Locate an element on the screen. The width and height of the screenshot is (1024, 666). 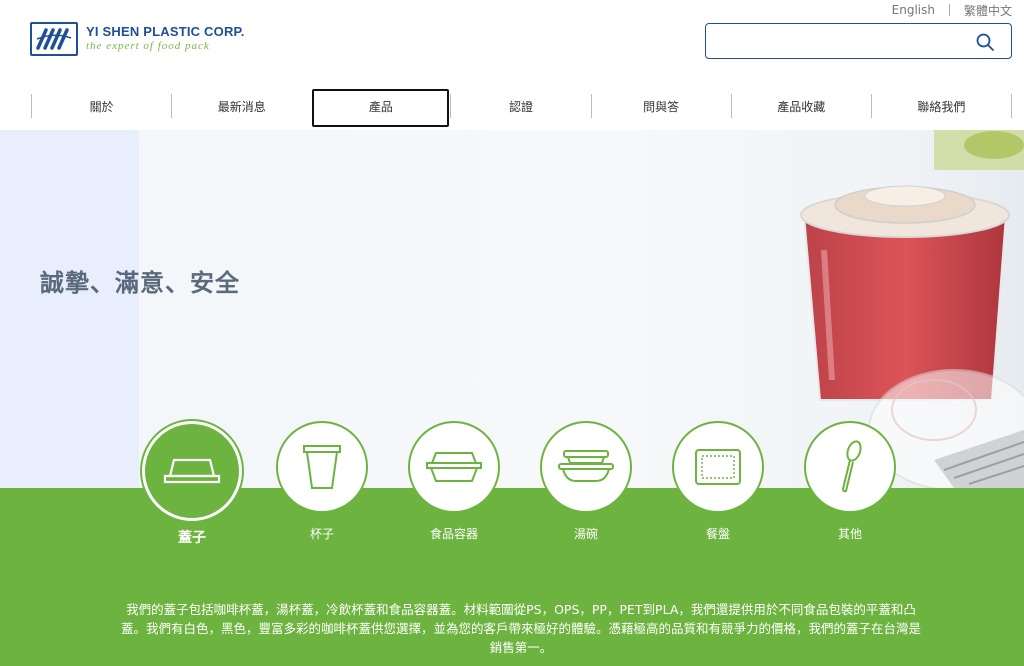
nav-label: 產品收藏 is located at coordinates (801, 106).